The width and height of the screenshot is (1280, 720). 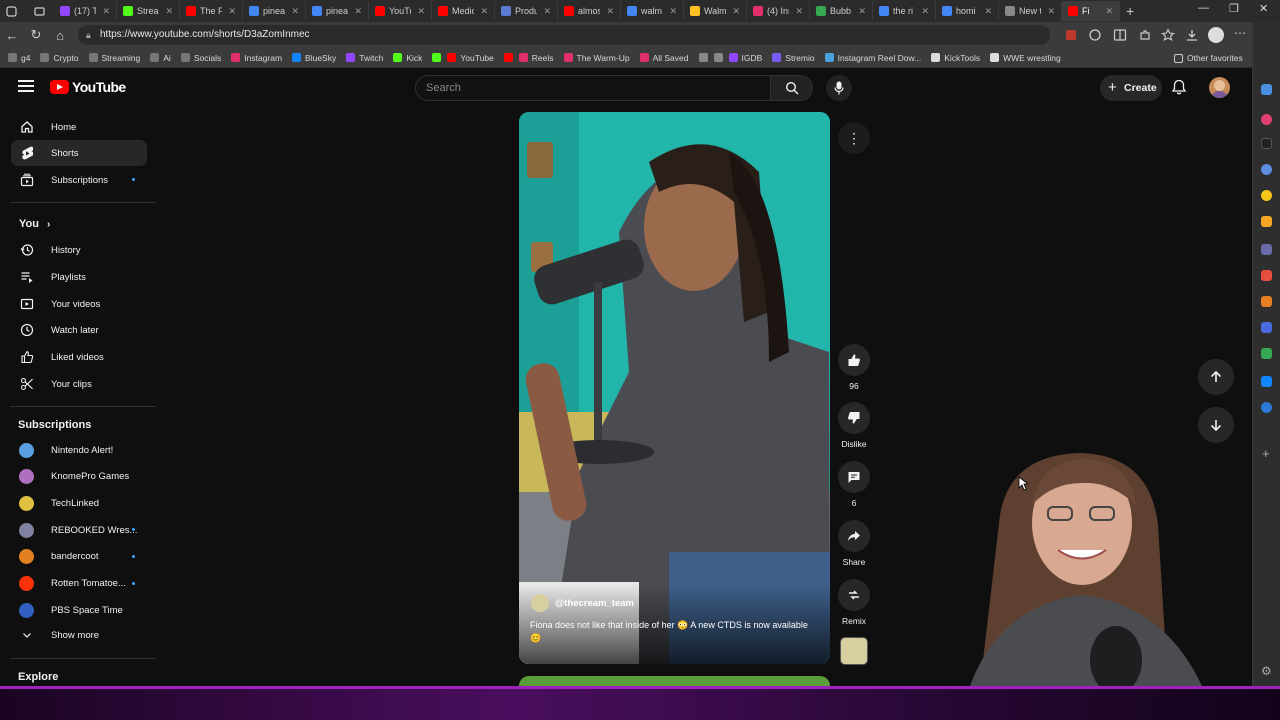 What do you see at coordinates (400, 11) in the screenshot?
I see `browser-tab: YouTu ✕` at bounding box center [400, 11].